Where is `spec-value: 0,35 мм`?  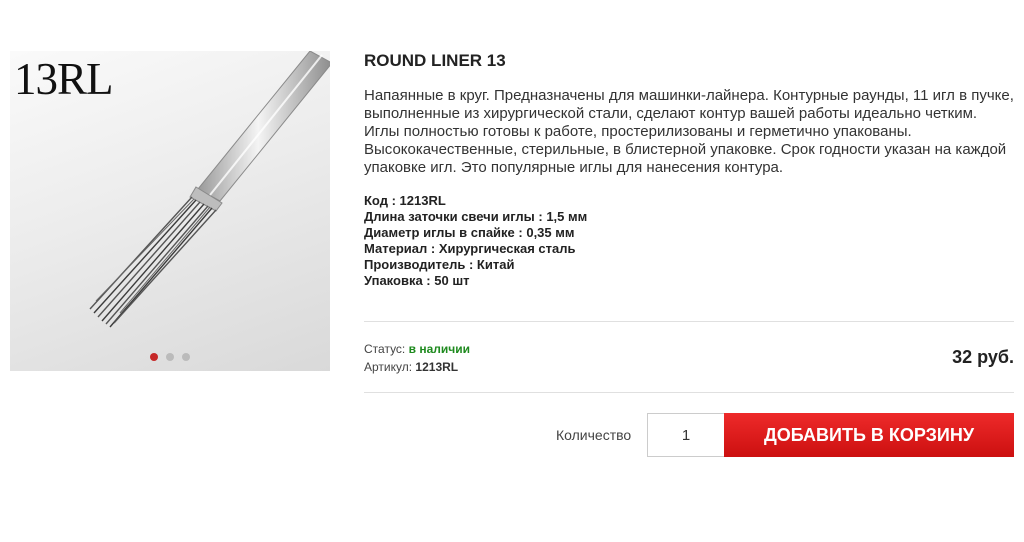
spec-value: 0,35 мм is located at coordinates (550, 232).